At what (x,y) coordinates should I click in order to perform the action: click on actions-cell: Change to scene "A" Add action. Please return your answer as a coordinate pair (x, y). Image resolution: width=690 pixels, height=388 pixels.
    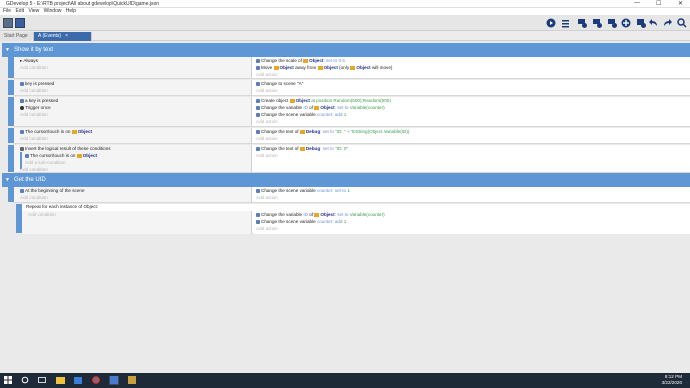
    Looking at the image, I should click on (471, 87).